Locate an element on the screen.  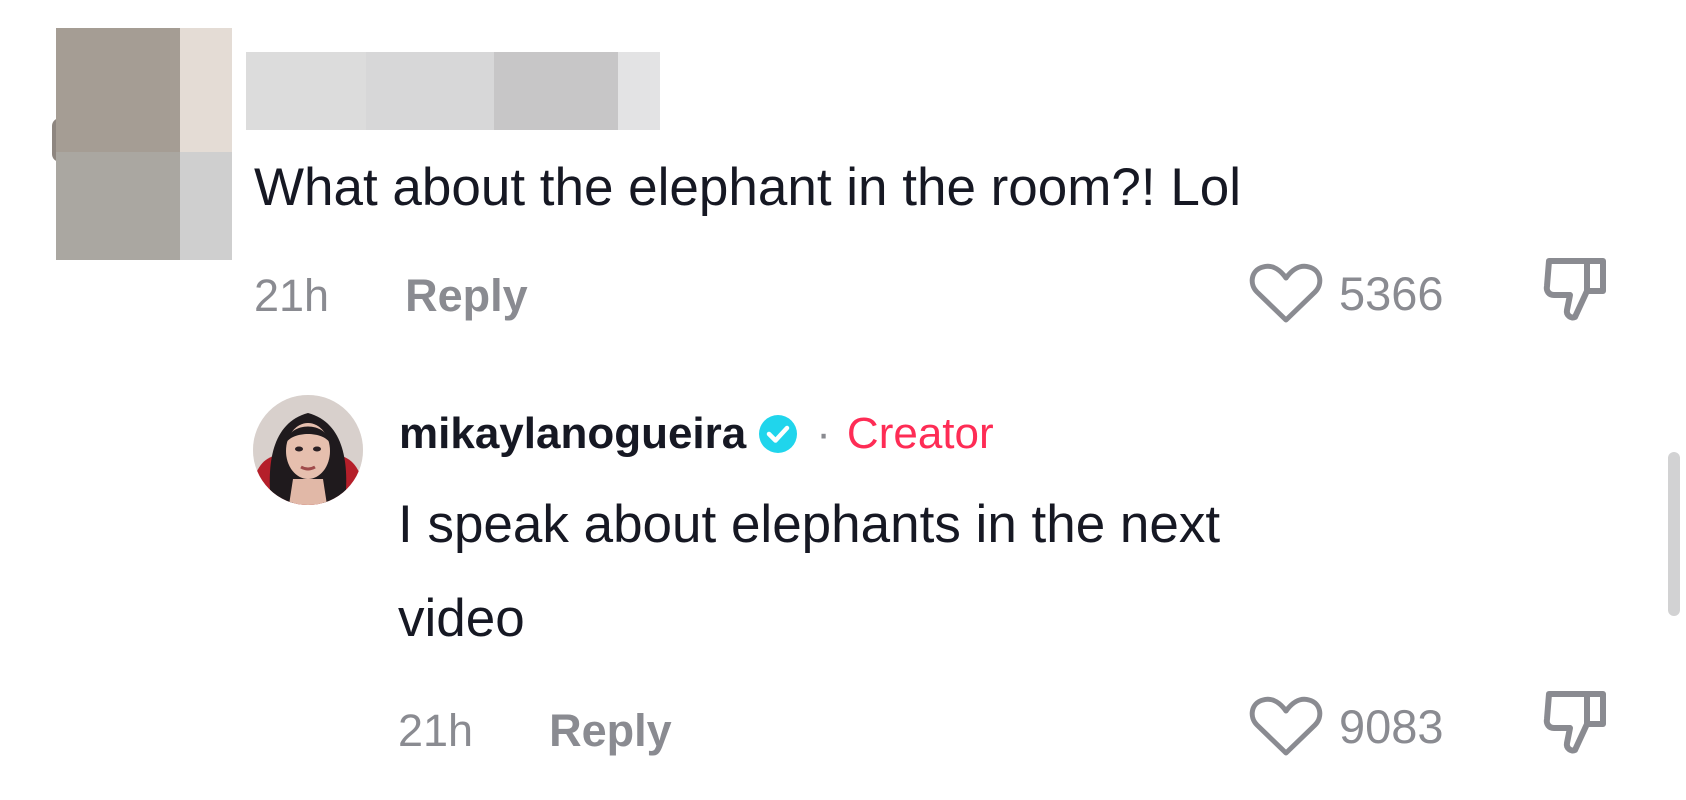
creator-username: mikaylanogueira is located at coordinates (572, 434).